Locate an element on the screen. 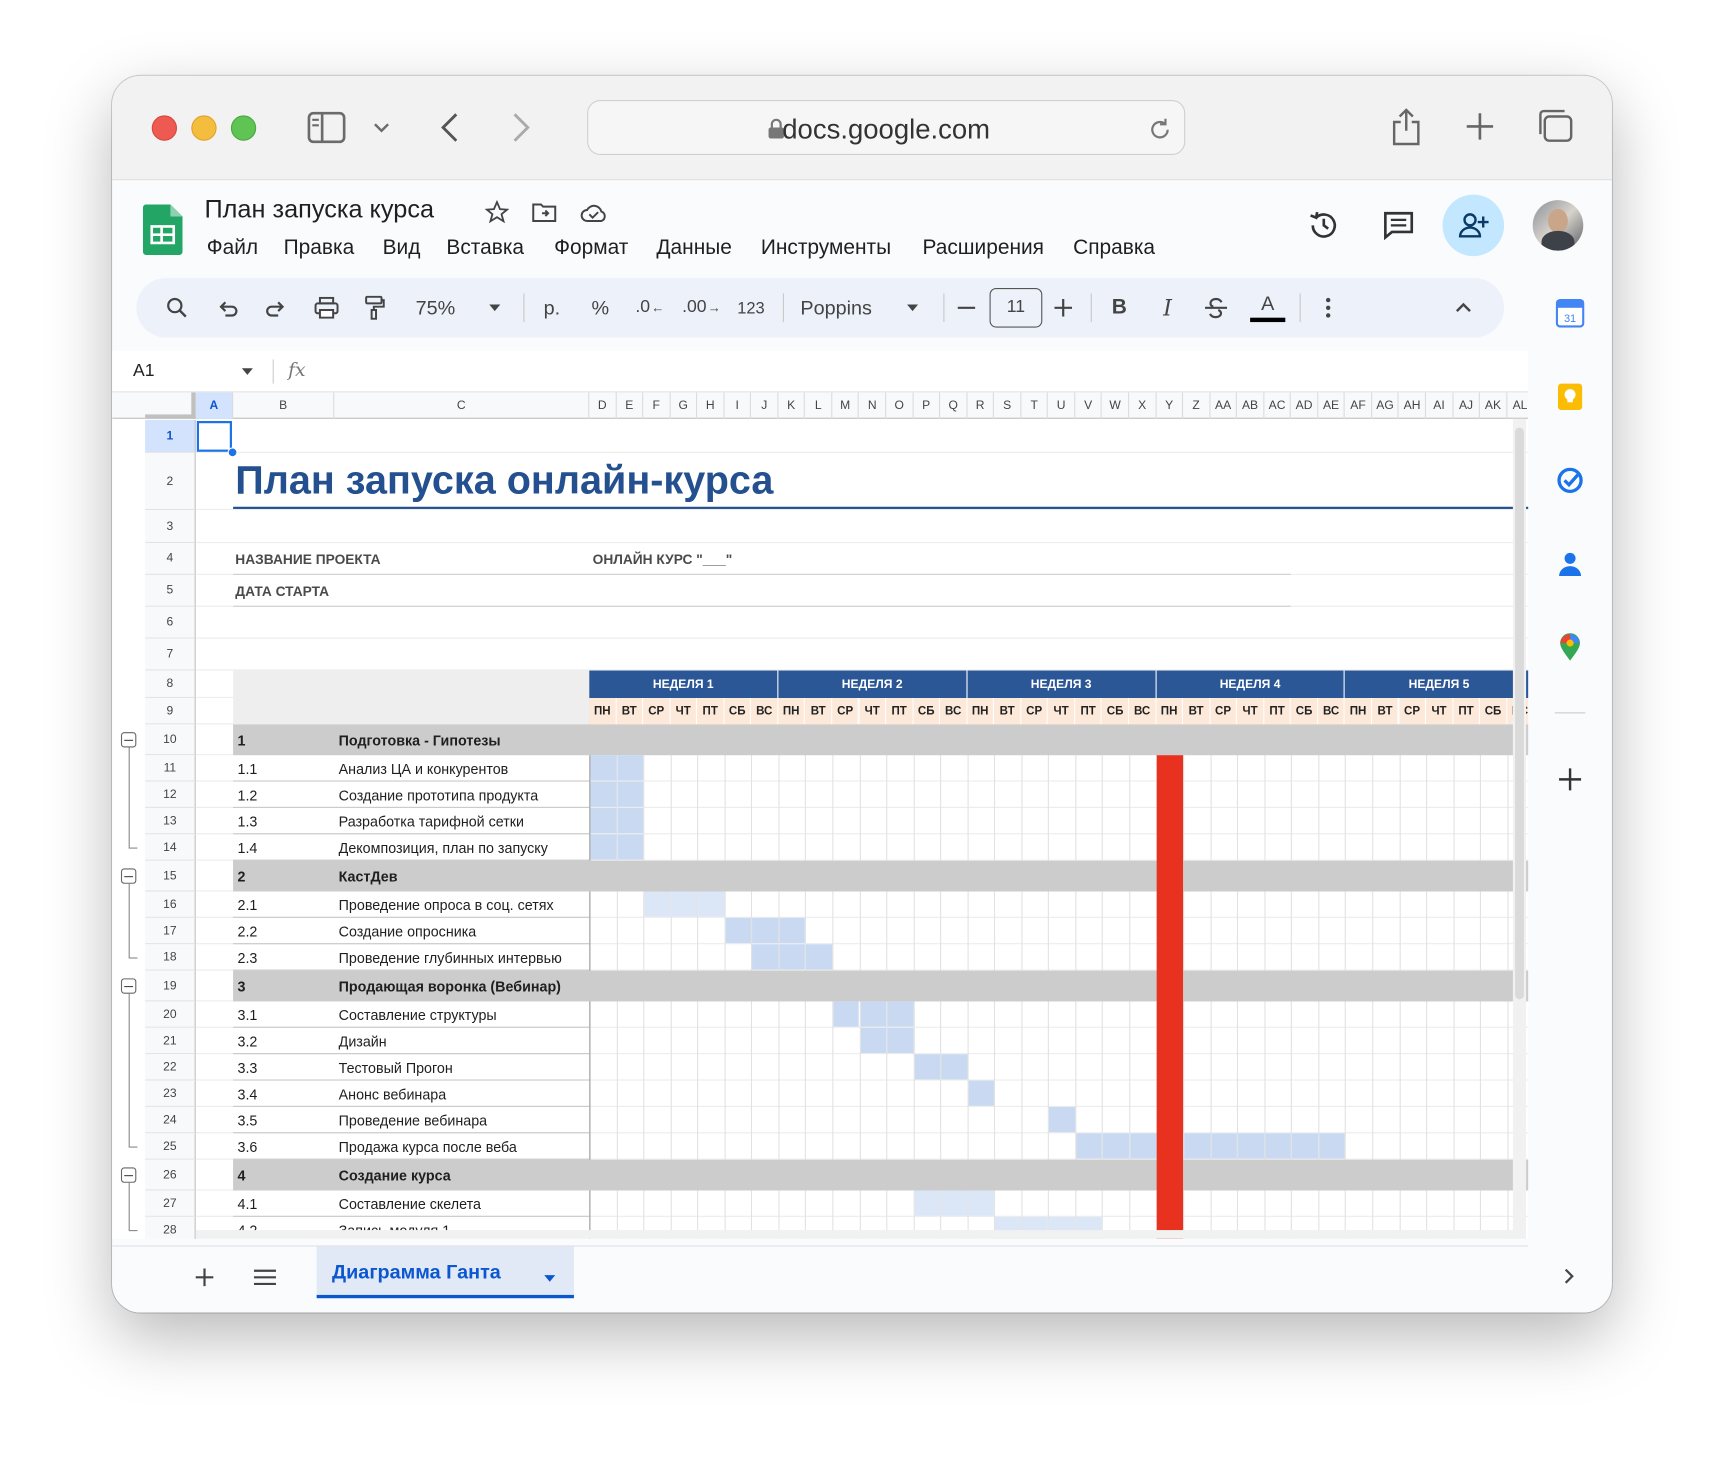 This screenshot has height=1462, width=1724. collapse-toolbar-icon is located at coordinates (1463, 307).